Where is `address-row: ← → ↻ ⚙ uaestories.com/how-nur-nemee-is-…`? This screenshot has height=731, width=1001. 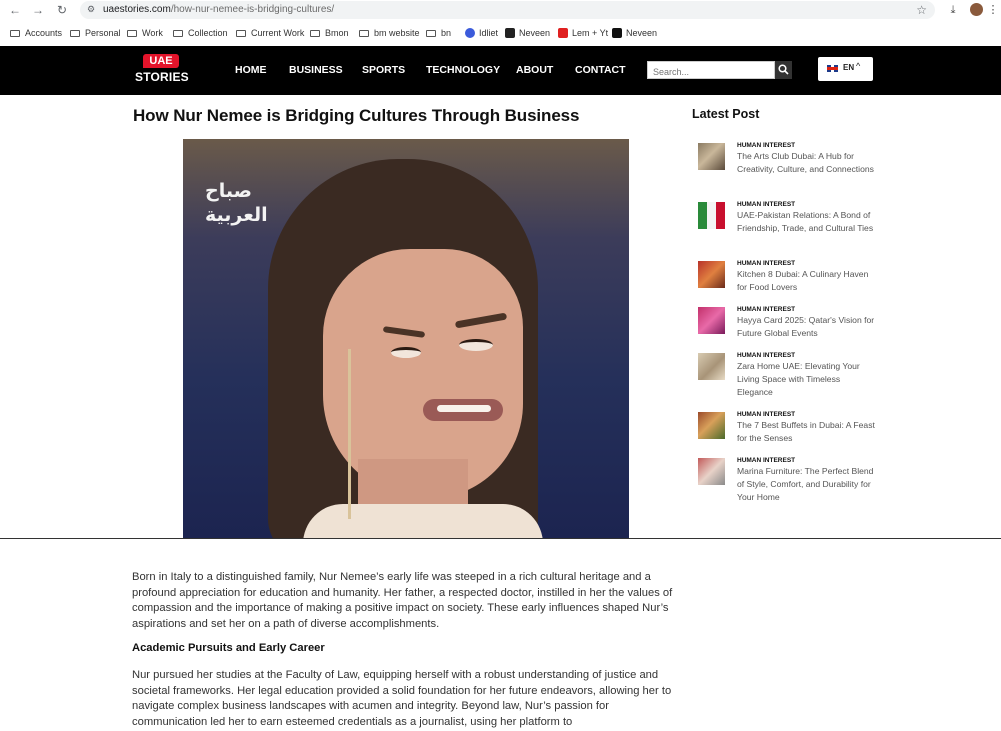
address-row: ← → ↻ ⚙ uaestories.com/how-nur-nemee-is-… is located at coordinates (500, 10).